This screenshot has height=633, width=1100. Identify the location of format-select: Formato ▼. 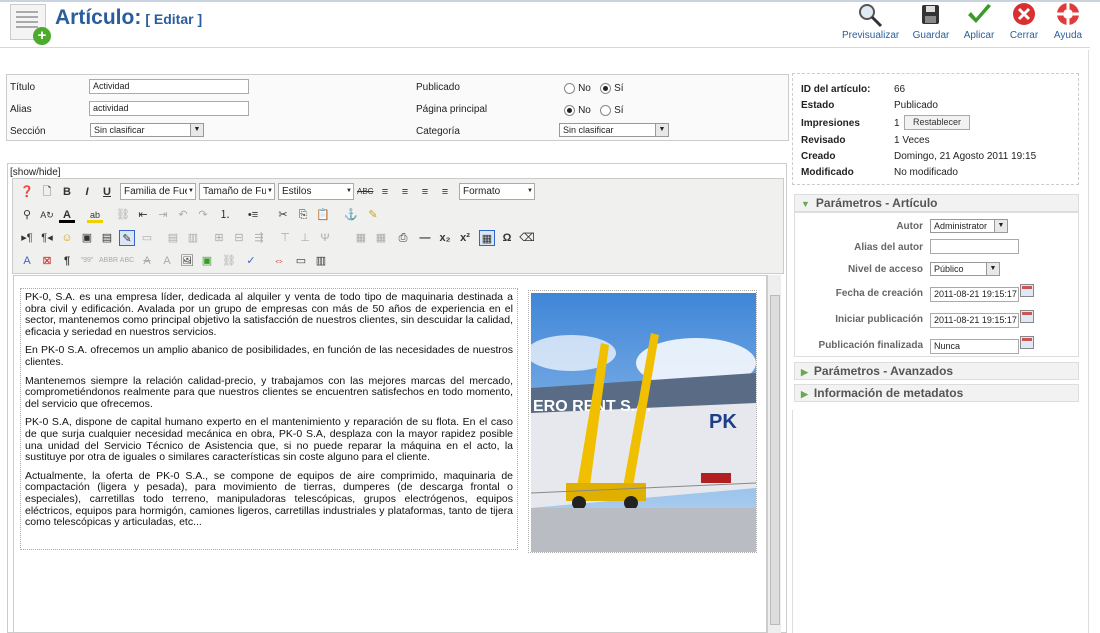
(497, 191).